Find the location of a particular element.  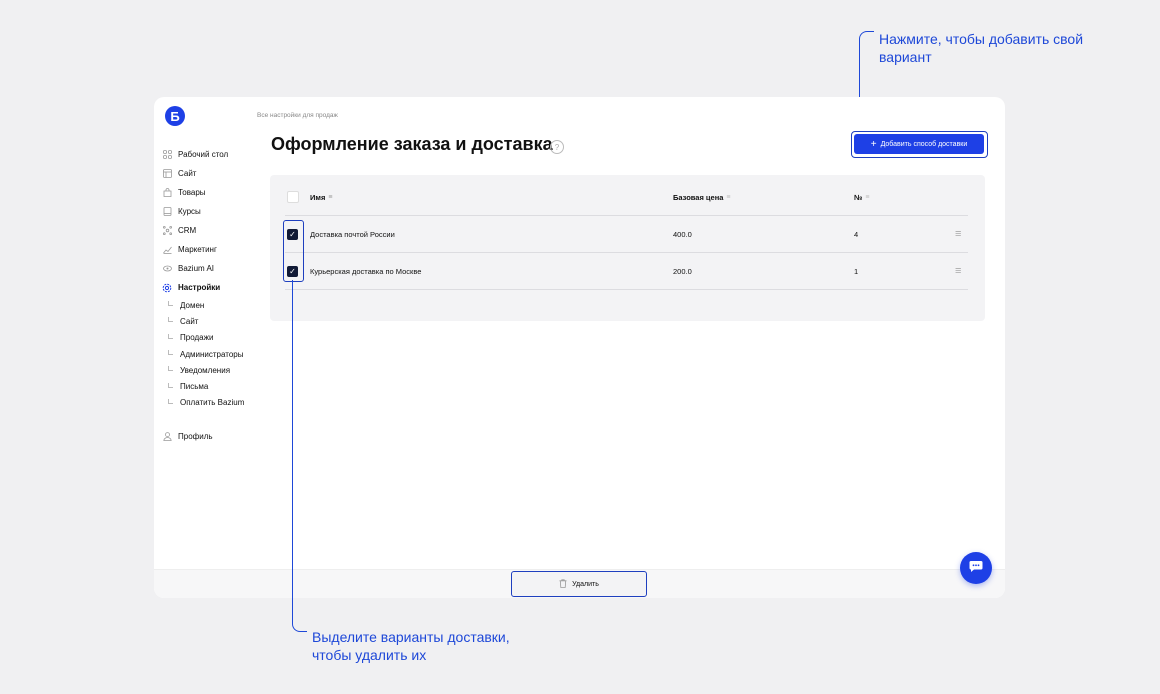

sidebar-item-products: Товары is located at coordinates (203, 192).